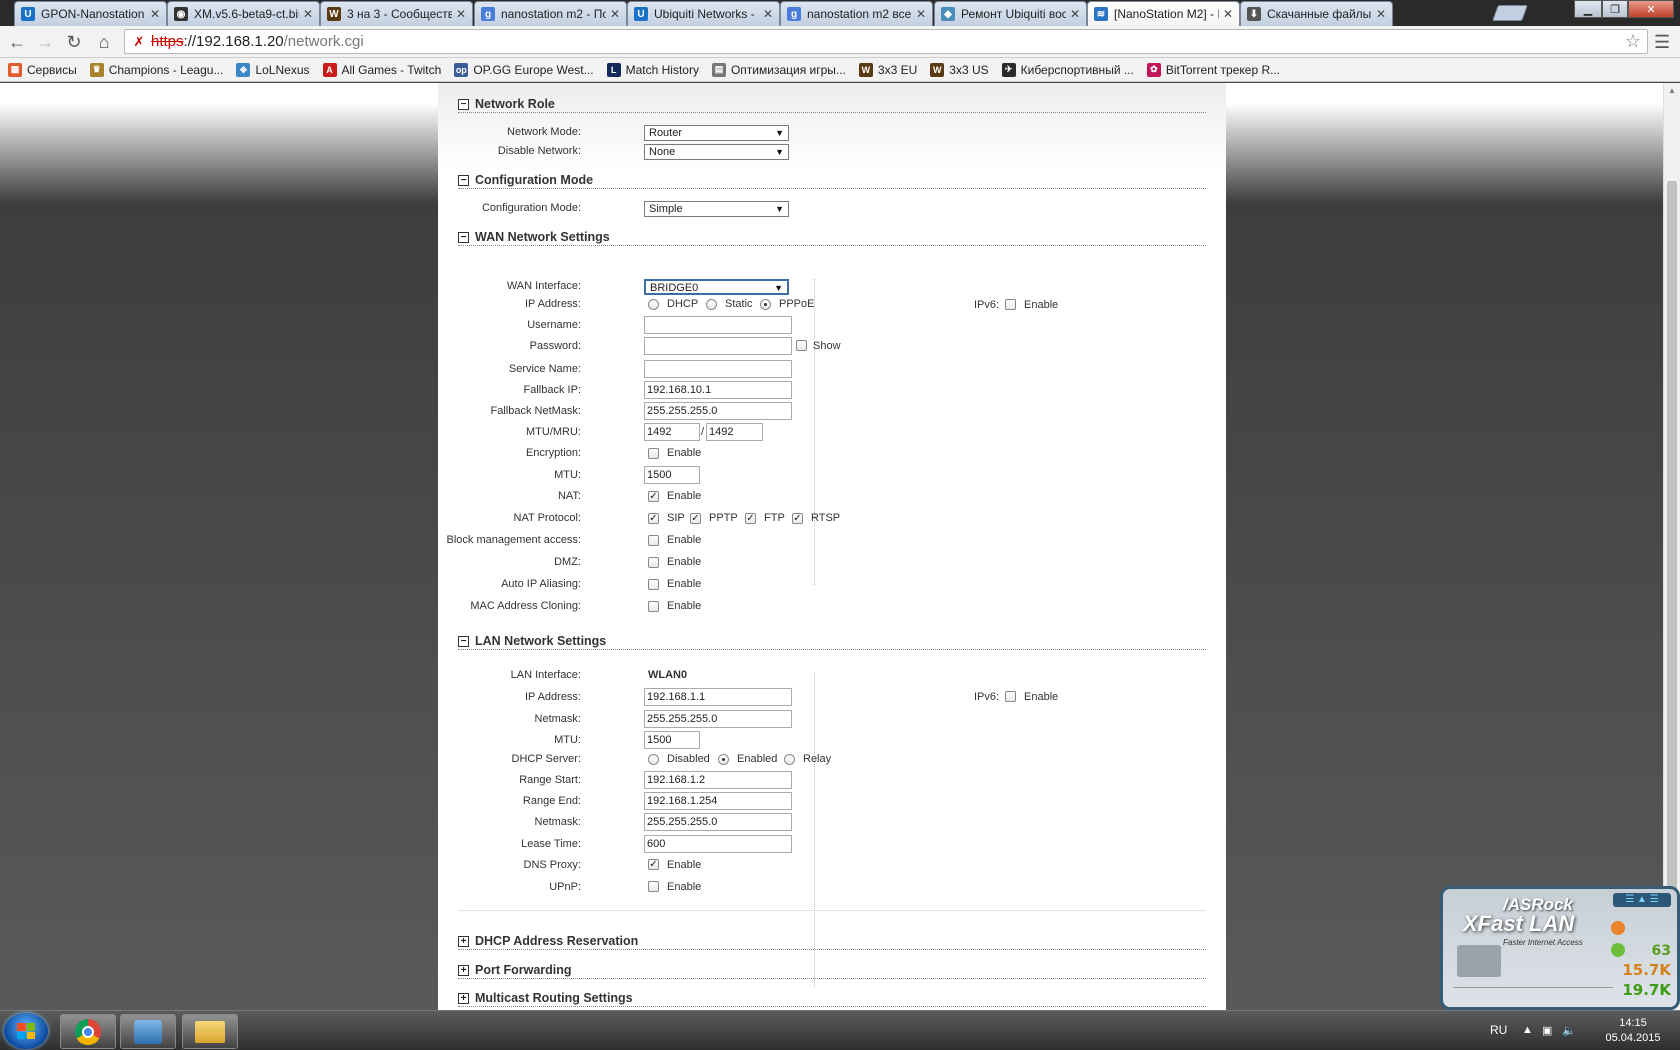  Describe the element at coordinates (1010, 696) in the screenshot. I see `lan-ipv6-checkbox` at that location.